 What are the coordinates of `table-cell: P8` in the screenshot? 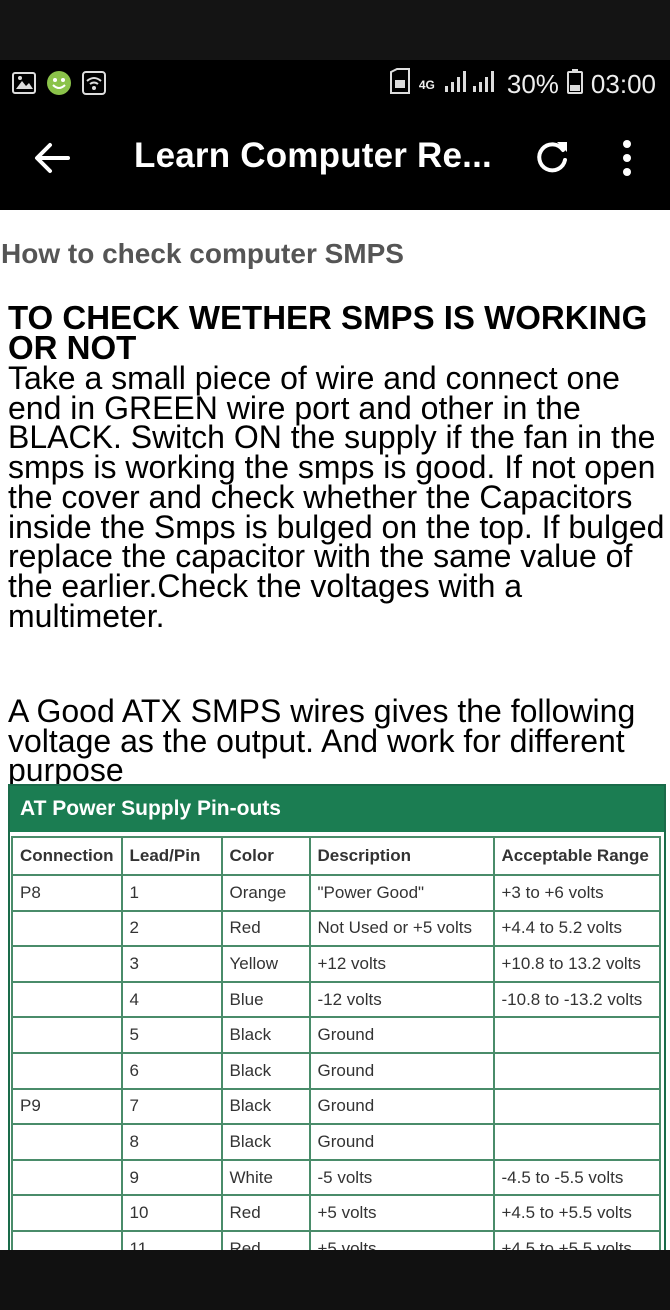 It's located at (67, 893).